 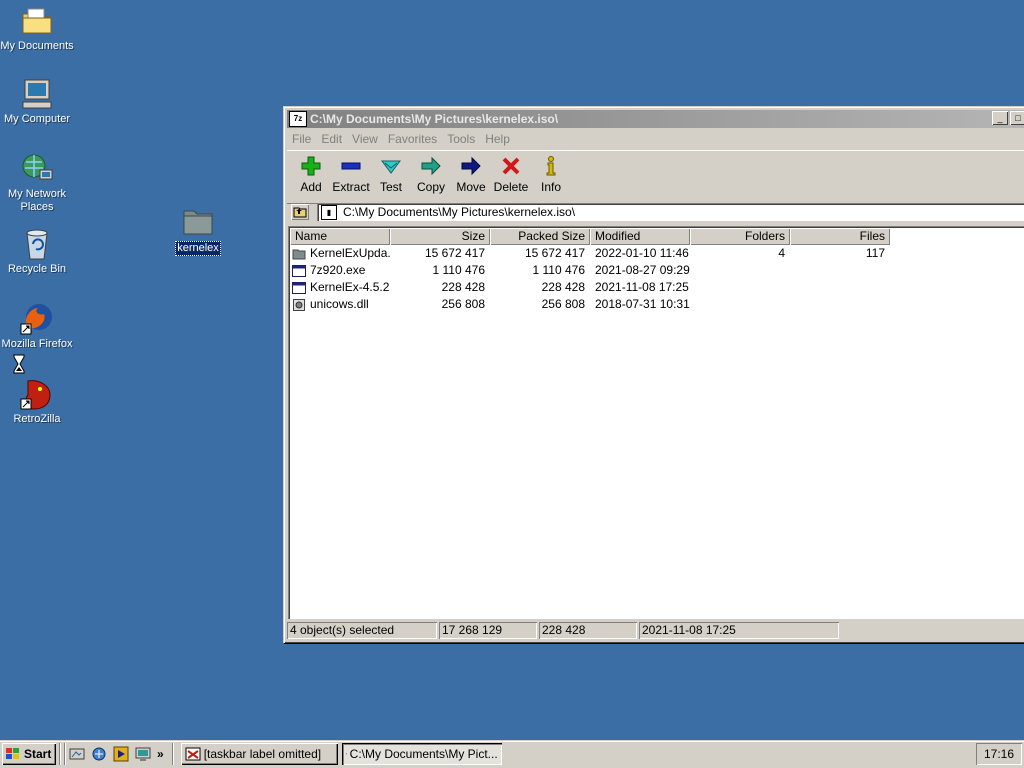 I want to click on file-modified: 2022-01-10 11:46, so click(x=642, y=253).